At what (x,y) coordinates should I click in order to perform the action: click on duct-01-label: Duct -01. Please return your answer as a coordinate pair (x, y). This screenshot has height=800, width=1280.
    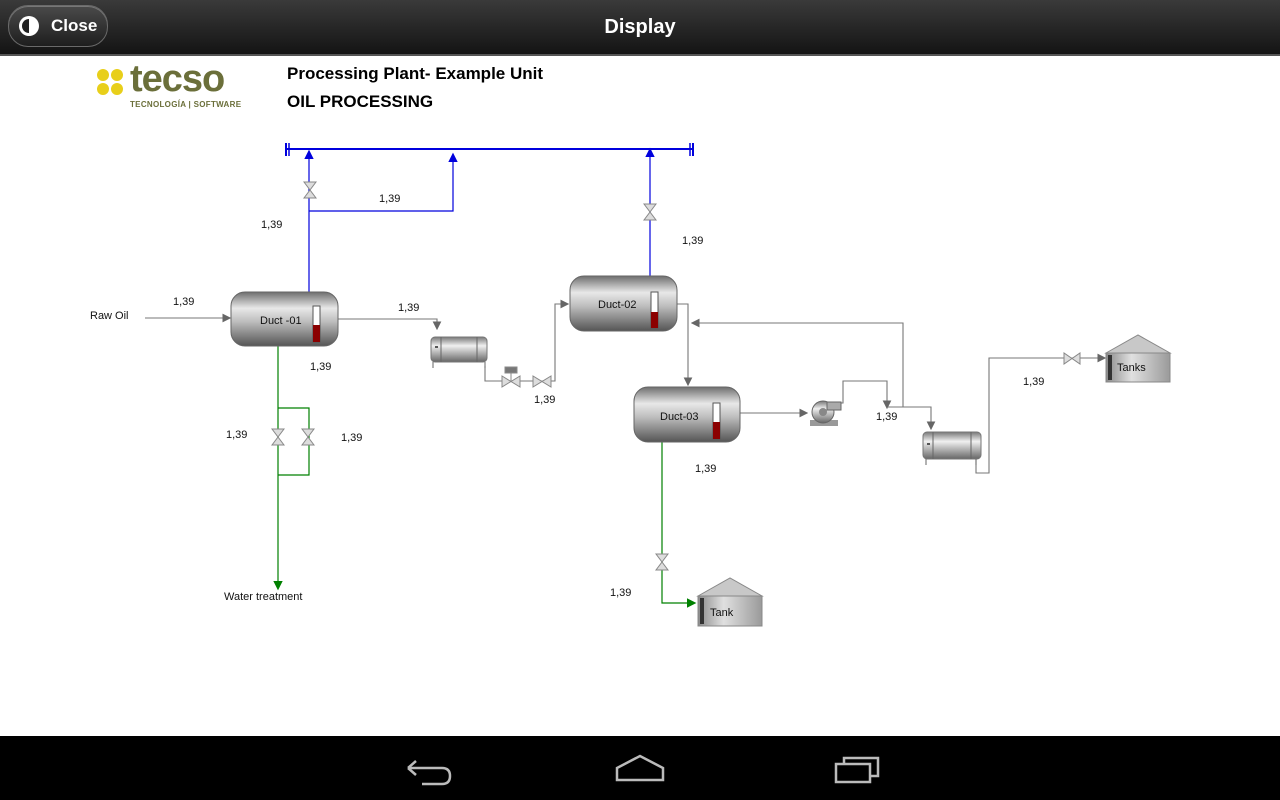
    Looking at the image, I should click on (281, 321).